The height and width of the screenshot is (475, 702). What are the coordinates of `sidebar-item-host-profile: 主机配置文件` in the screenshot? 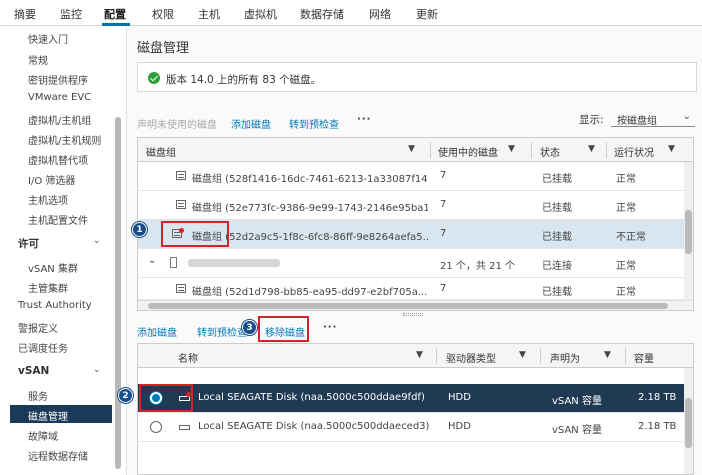 It's located at (58, 219).